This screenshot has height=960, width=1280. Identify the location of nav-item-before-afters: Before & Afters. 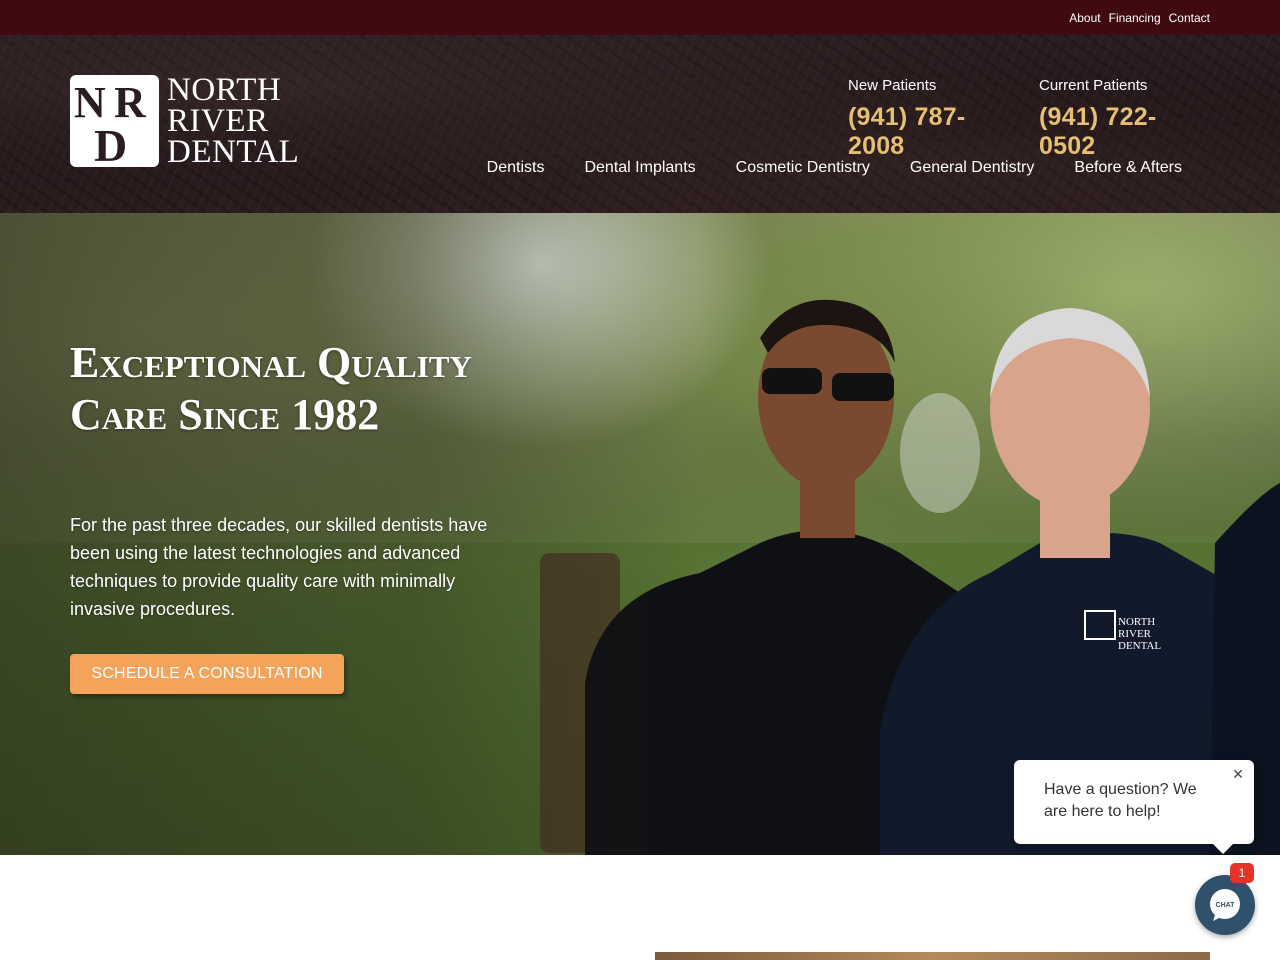
(1128, 168).